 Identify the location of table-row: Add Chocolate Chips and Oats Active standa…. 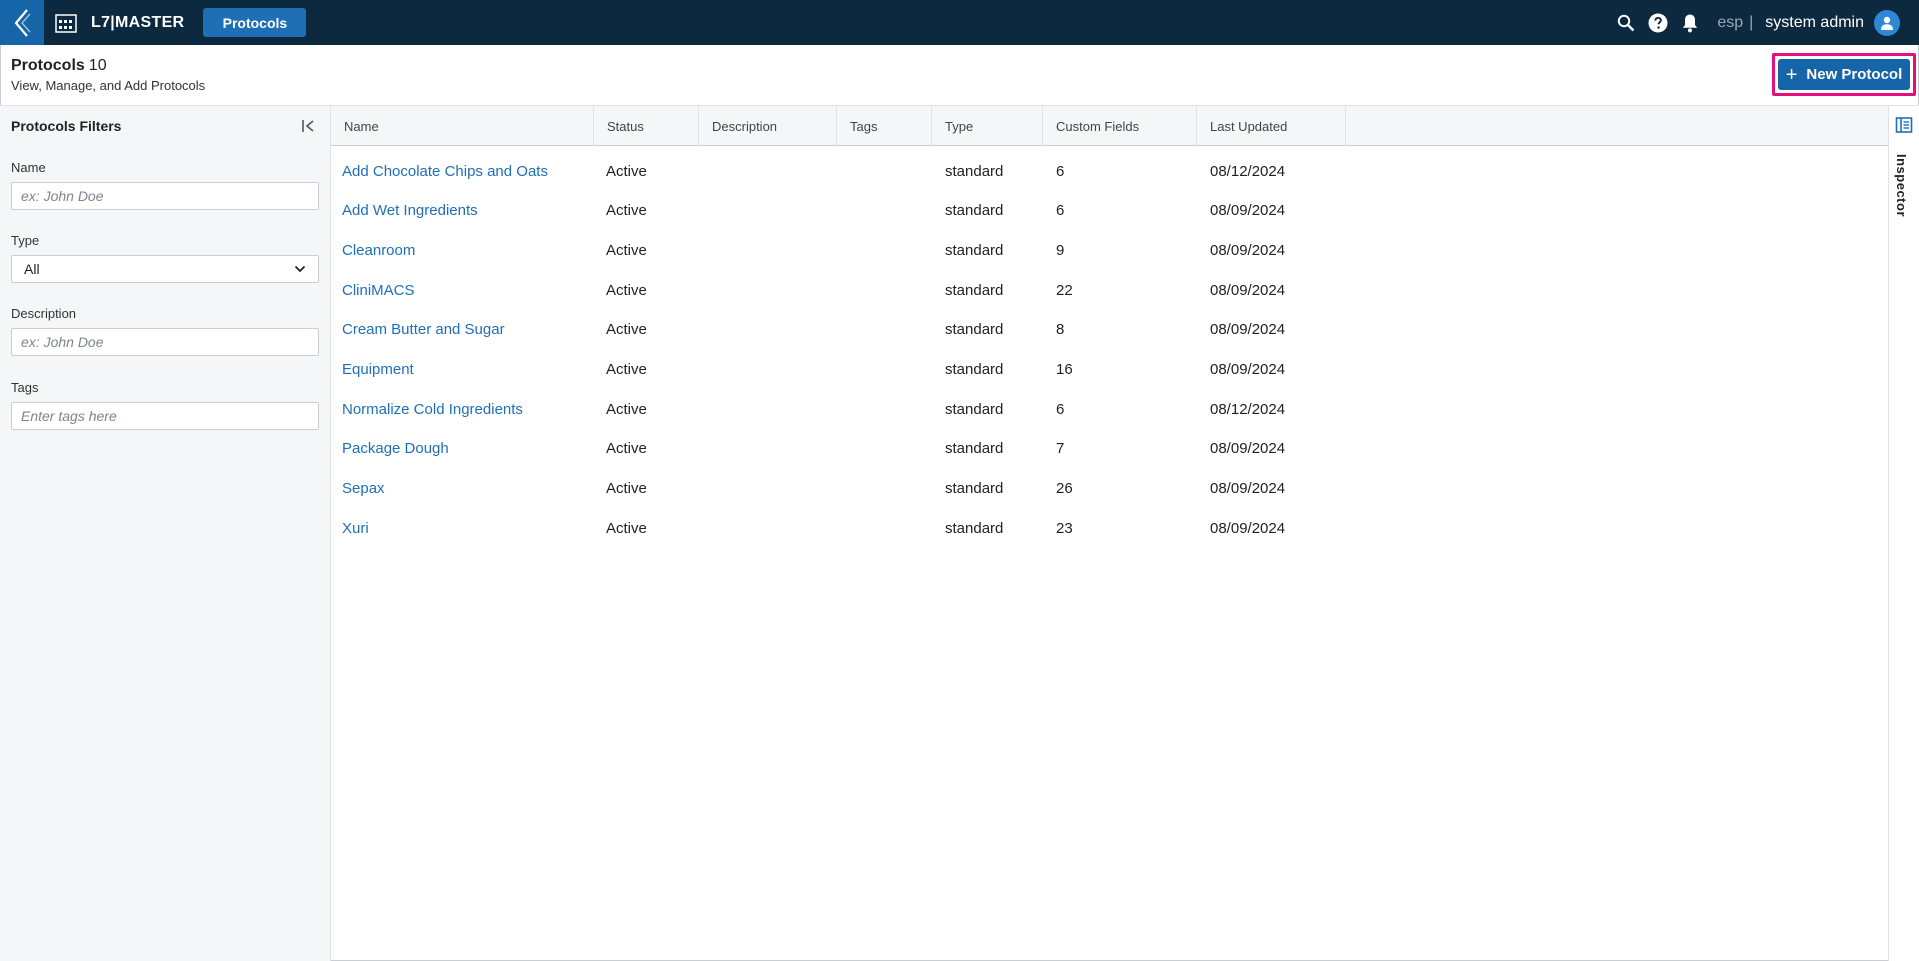
(1109, 171).